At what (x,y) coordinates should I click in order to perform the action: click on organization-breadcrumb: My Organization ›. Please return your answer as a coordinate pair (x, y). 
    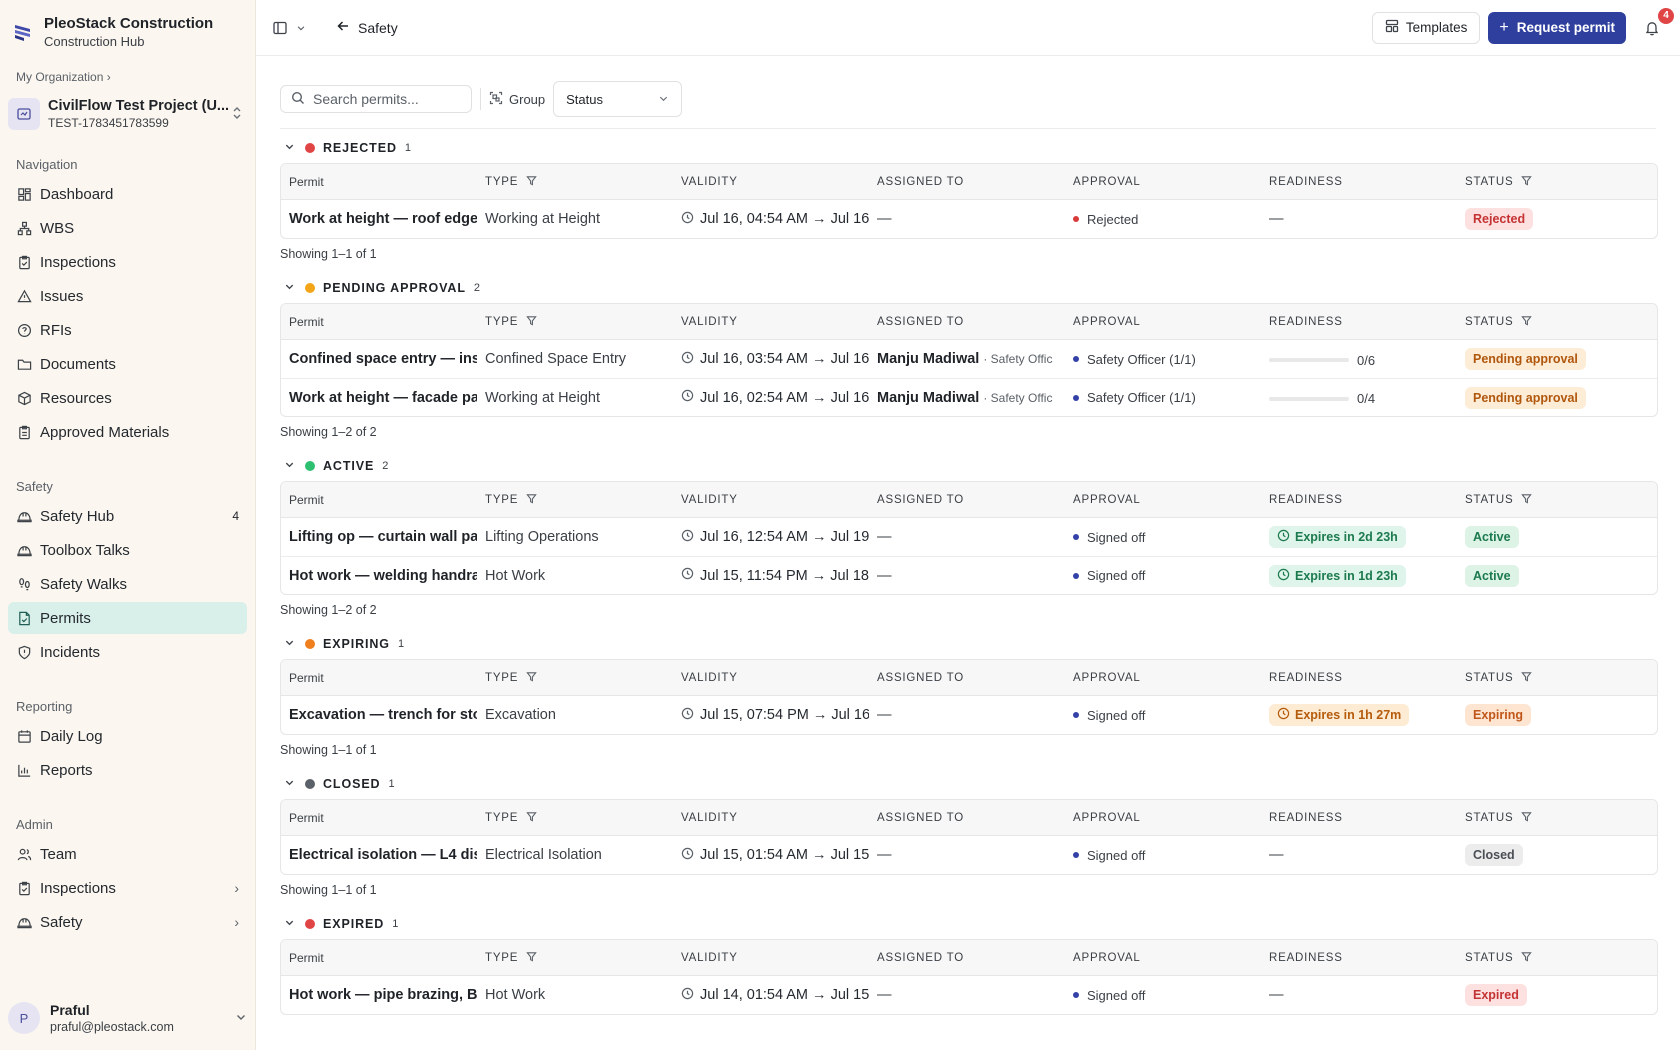
    Looking at the image, I should click on (127, 73).